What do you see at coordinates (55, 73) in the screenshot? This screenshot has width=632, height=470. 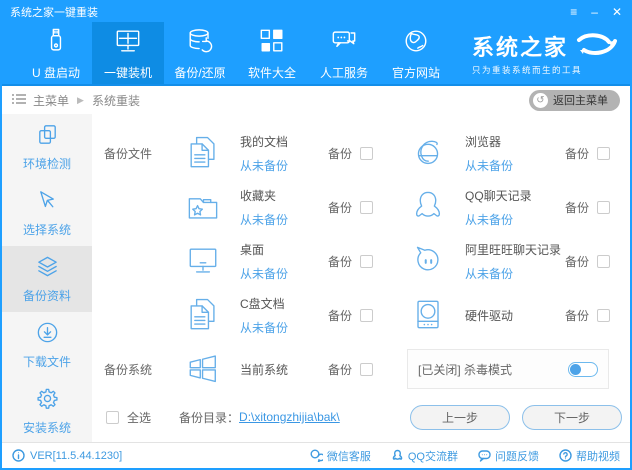 I see `nav-item-label: U 盘启动` at bounding box center [55, 73].